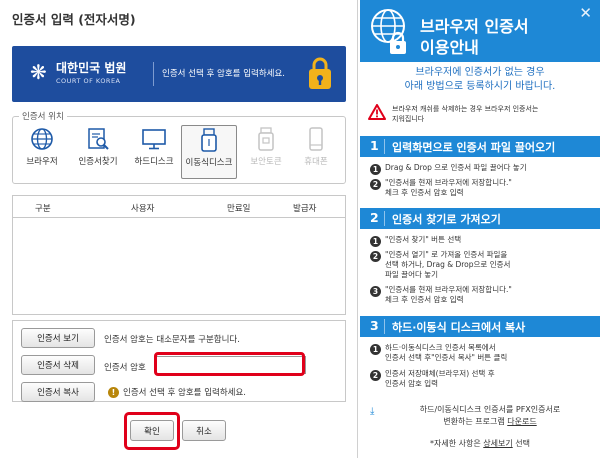  What do you see at coordinates (266, 139) in the screenshot?
I see `token-icon` at bounding box center [266, 139].